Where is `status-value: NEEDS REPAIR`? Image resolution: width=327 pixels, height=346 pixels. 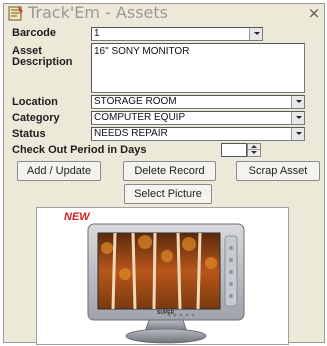
status-value: NEEDS REPAIR is located at coordinates (131, 133).